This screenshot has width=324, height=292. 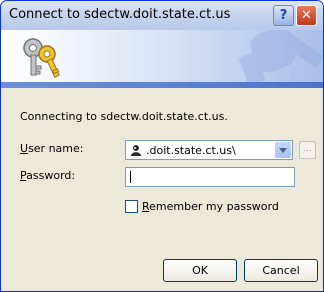 What do you see at coordinates (210, 206) in the screenshot?
I see `remember-password-label: Remember my password` at bounding box center [210, 206].